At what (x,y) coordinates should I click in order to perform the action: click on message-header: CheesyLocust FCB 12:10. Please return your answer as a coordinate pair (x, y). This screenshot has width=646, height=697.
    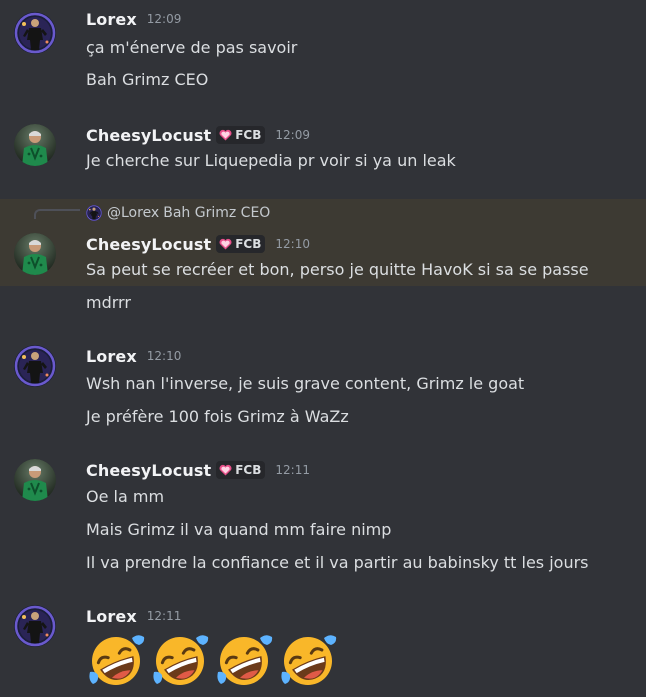
    Looking at the image, I should click on (198, 244).